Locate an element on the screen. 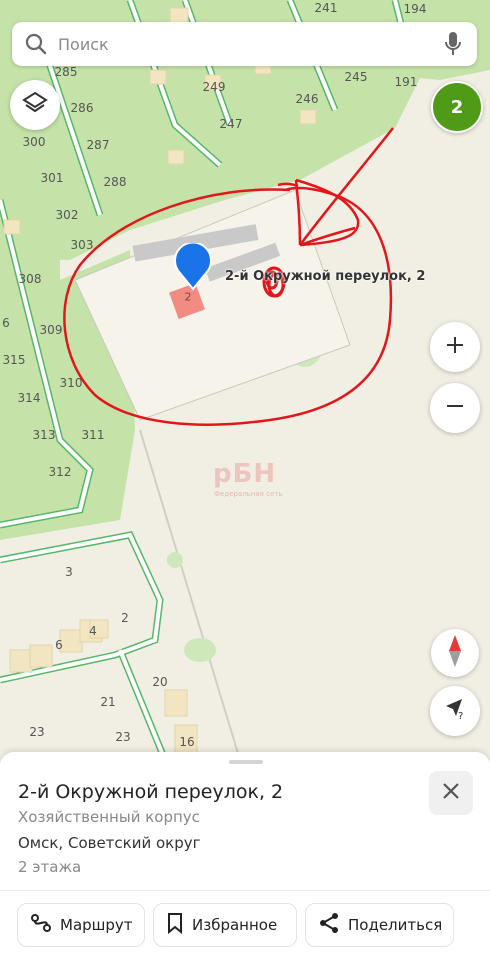  house-number: 313 is located at coordinates (44, 435).